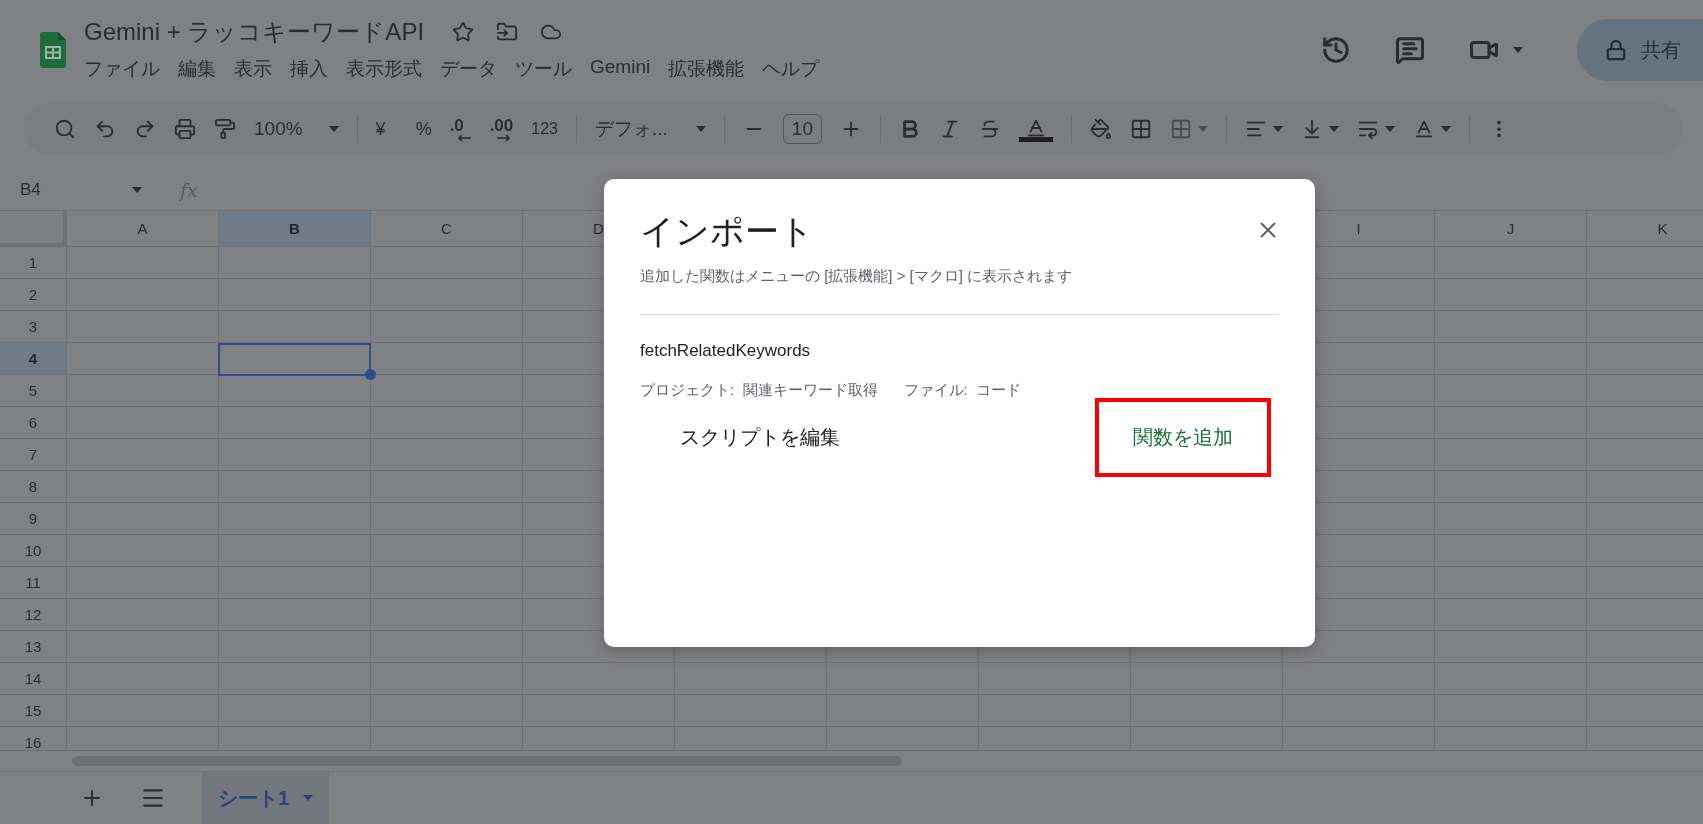  Describe the element at coordinates (706, 69) in the screenshot. I see `menu-item: 拡張機能` at that location.